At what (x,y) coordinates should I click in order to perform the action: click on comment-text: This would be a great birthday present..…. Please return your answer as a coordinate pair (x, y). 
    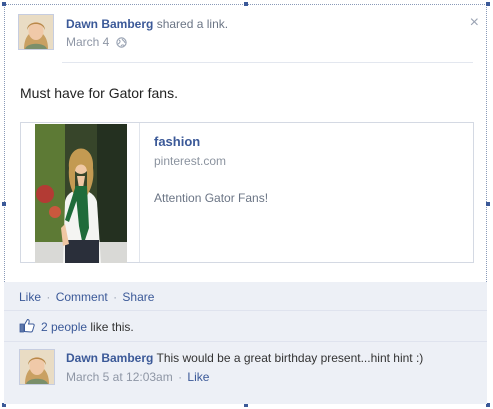
    Looking at the image, I should click on (290, 358).